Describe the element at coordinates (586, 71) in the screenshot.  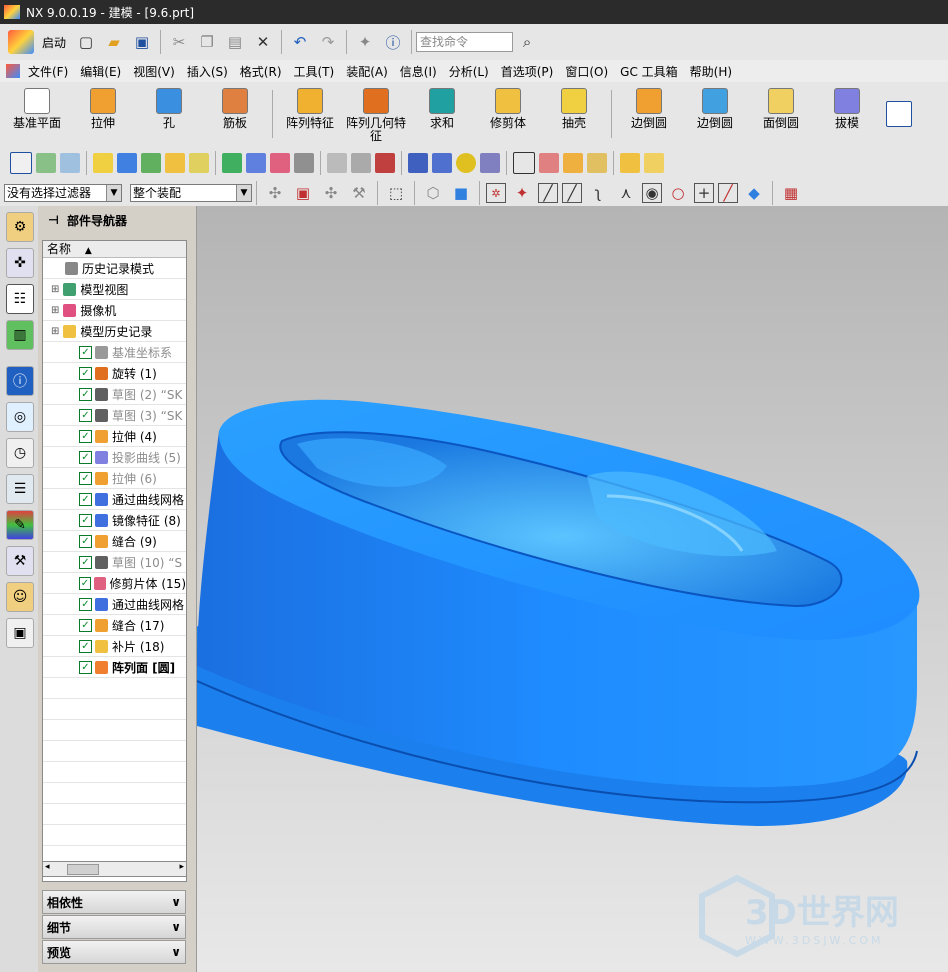
I see `menu-item: 窗口(O)` at that location.